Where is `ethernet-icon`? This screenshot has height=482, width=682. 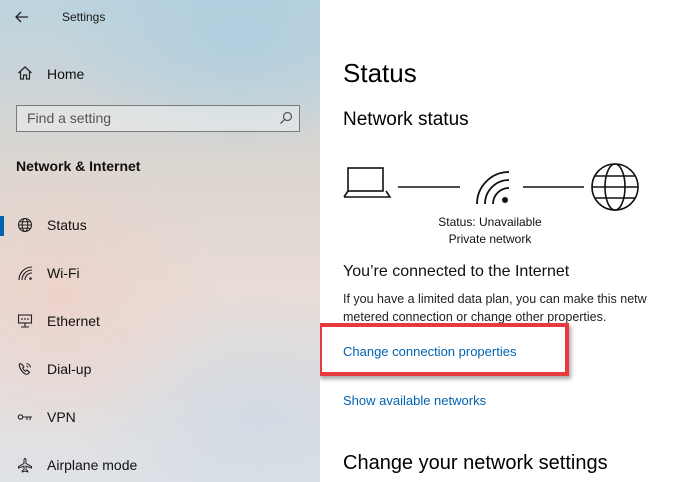 ethernet-icon is located at coordinates (25, 321).